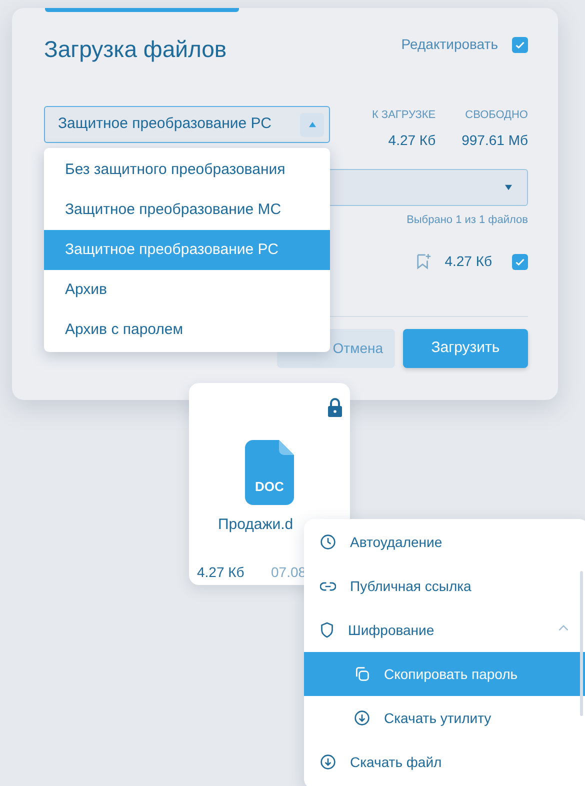 The image size is (585, 786). What do you see at coordinates (328, 586) in the screenshot?
I see `link-icon` at bounding box center [328, 586].